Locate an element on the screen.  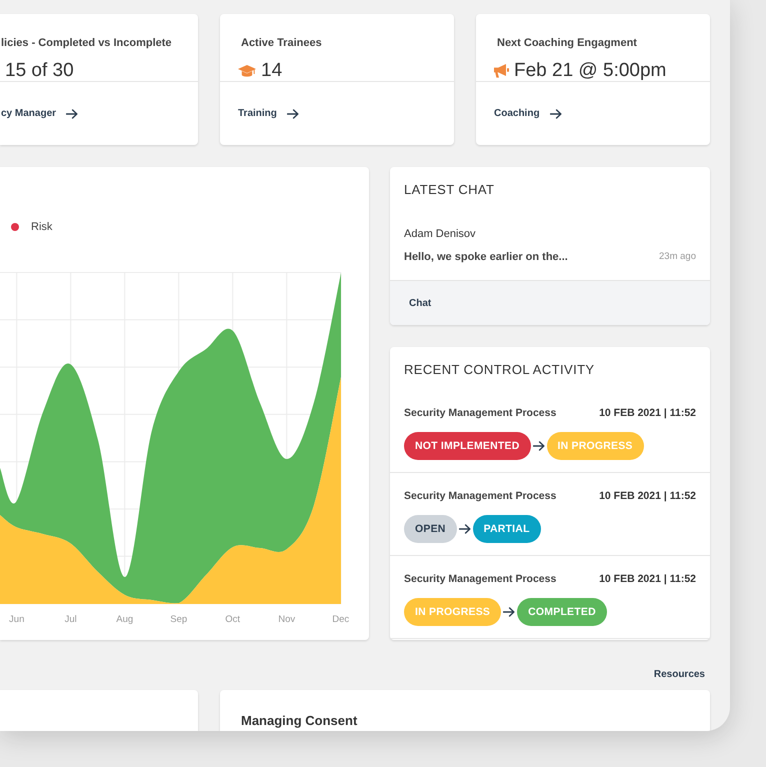
x-axis-label: Jul is located at coordinates (70, 619).